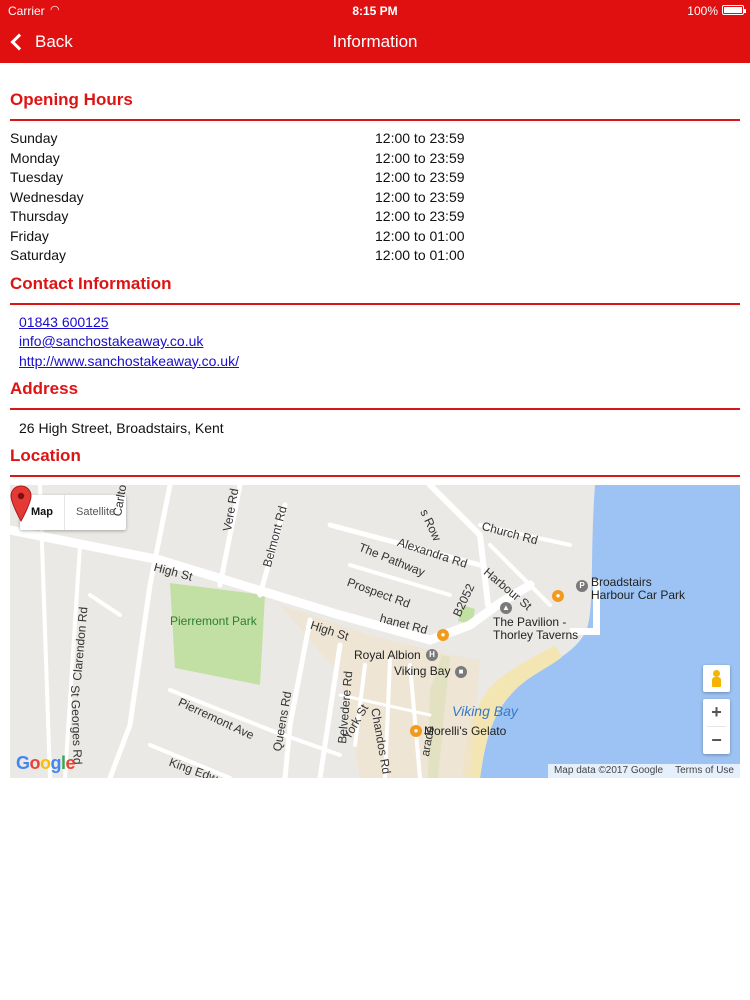 This screenshot has height=1000, width=750. What do you see at coordinates (387, 655) in the screenshot?
I see `map-label-royal-albion: Royal Albion` at bounding box center [387, 655].